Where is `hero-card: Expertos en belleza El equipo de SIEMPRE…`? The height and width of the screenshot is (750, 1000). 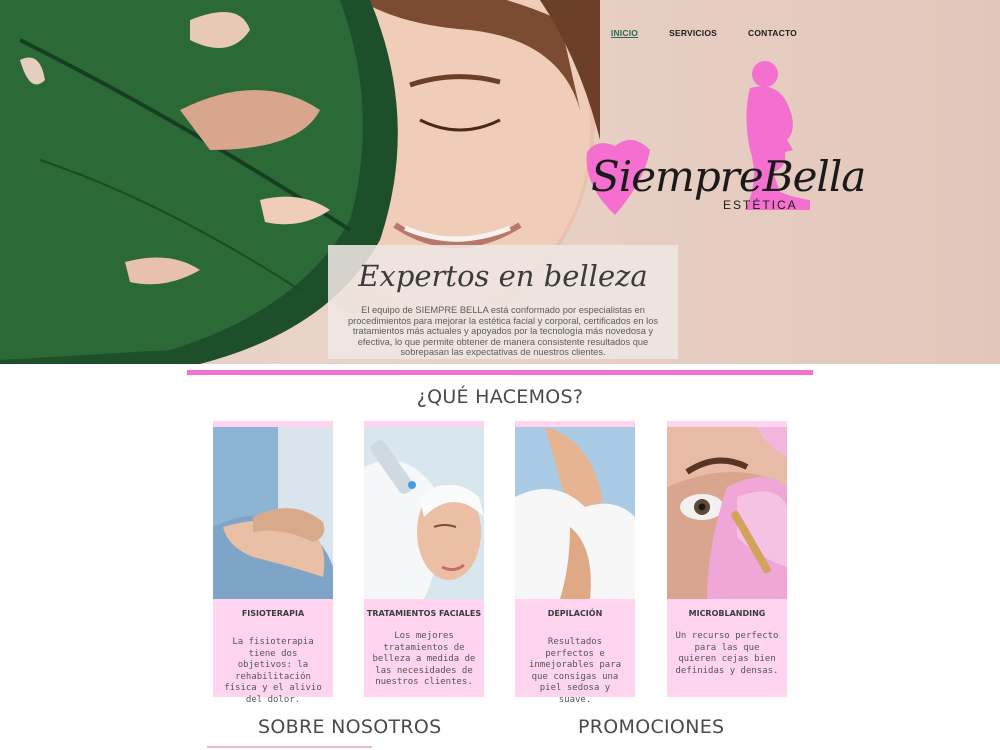
hero-card: Expertos en belleza El equipo de SIEMPRE… is located at coordinates (503, 302).